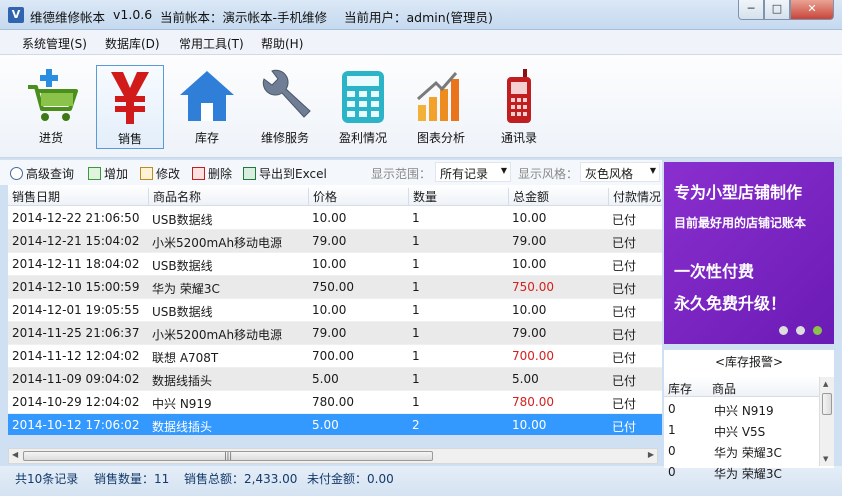 The height and width of the screenshot is (496, 842). I want to click on carousel-dots, so click(796, 331).